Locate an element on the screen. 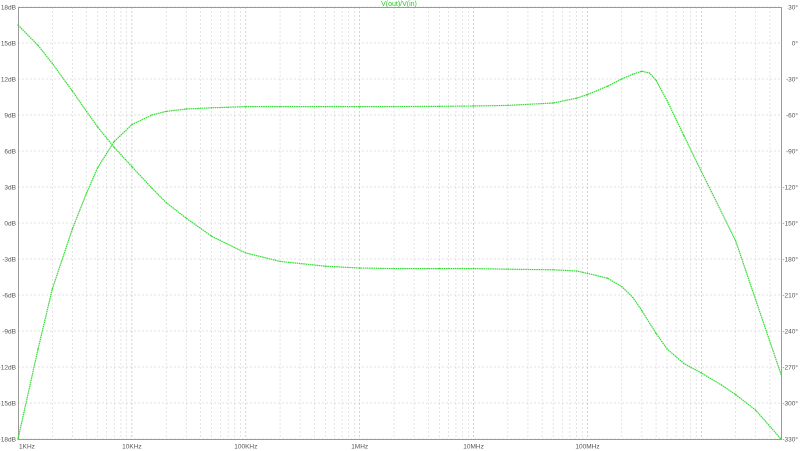 The width and height of the screenshot is (800, 451). chart-title: V(out)/V(in) is located at coordinates (399, 4).